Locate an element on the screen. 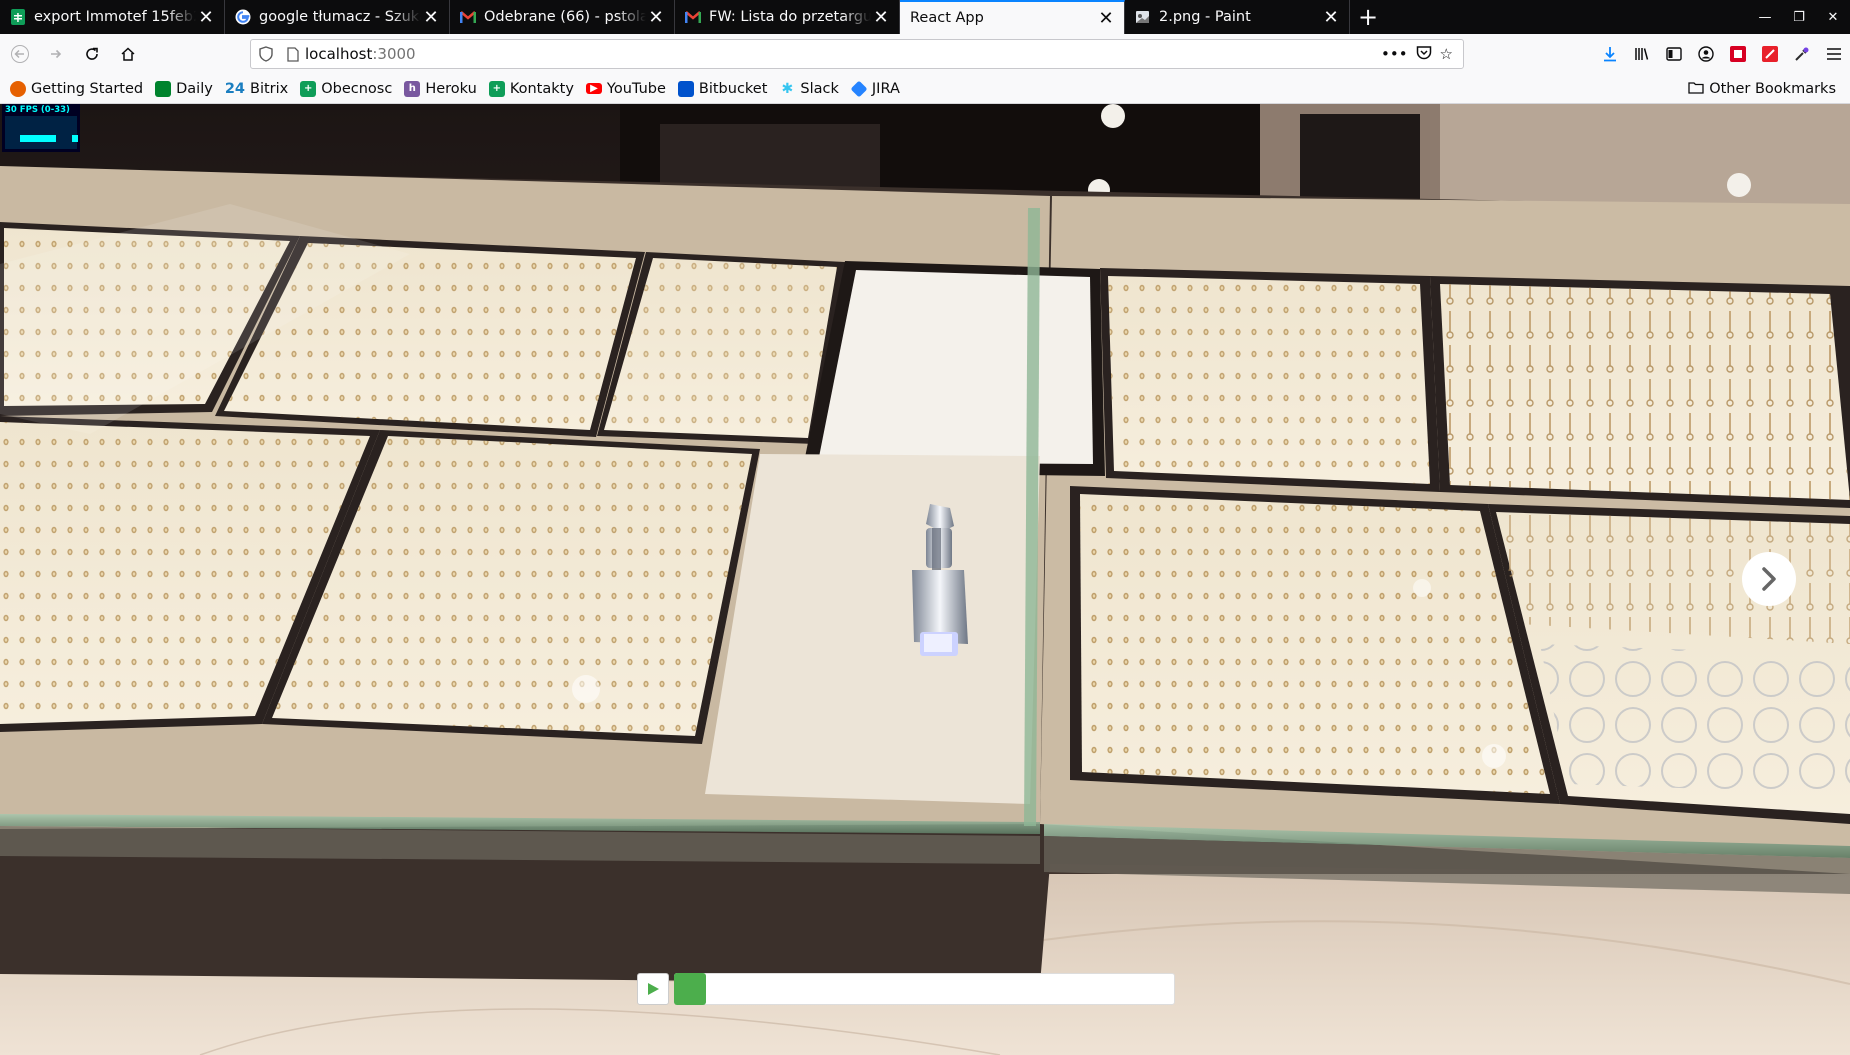 This screenshot has height=1055, width=1850. play-button is located at coordinates (653, 989).